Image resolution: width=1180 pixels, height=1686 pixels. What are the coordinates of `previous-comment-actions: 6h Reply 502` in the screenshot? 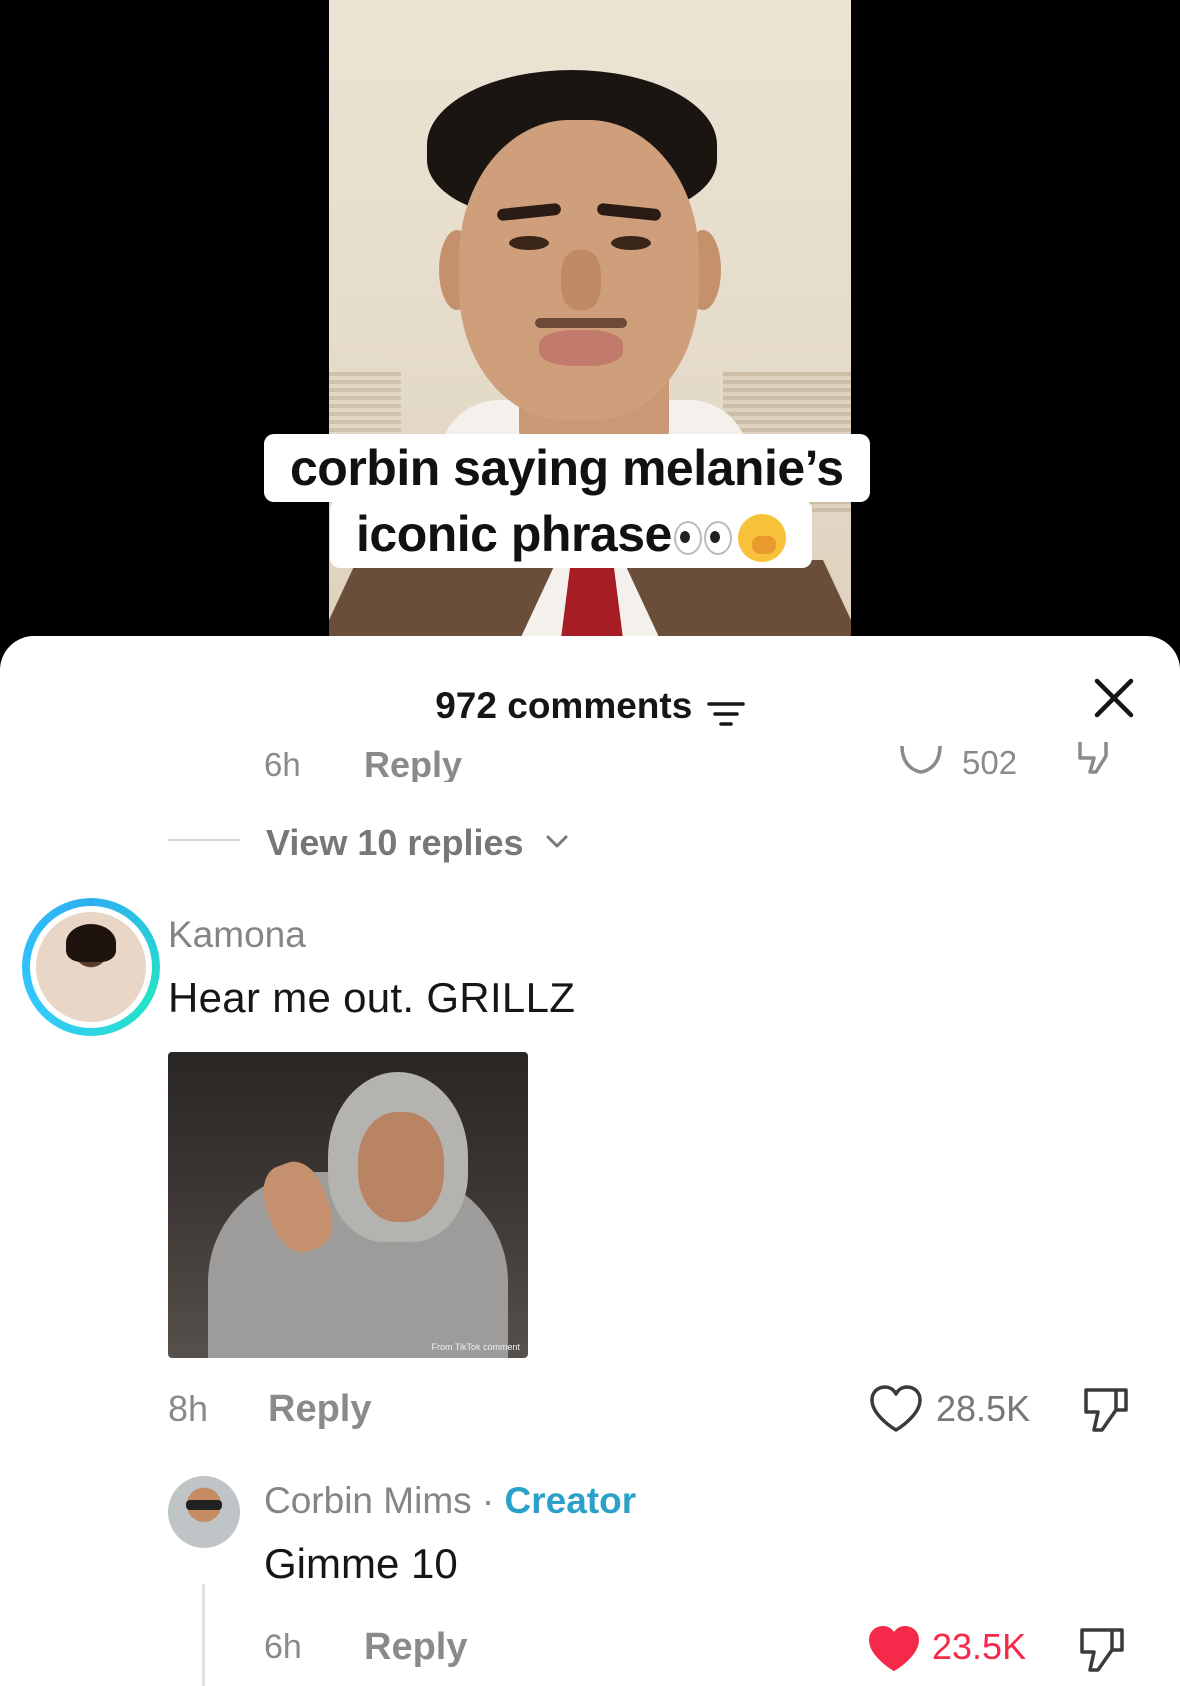 It's located at (590, 762).